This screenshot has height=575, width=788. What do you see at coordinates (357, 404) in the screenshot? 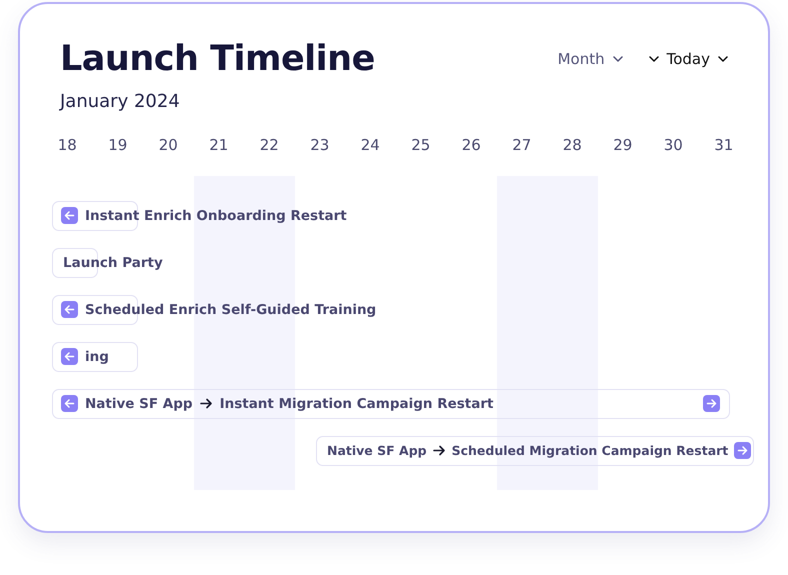
I see `event-label: Instant Migration Campaign Restart` at bounding box center [357, 404].